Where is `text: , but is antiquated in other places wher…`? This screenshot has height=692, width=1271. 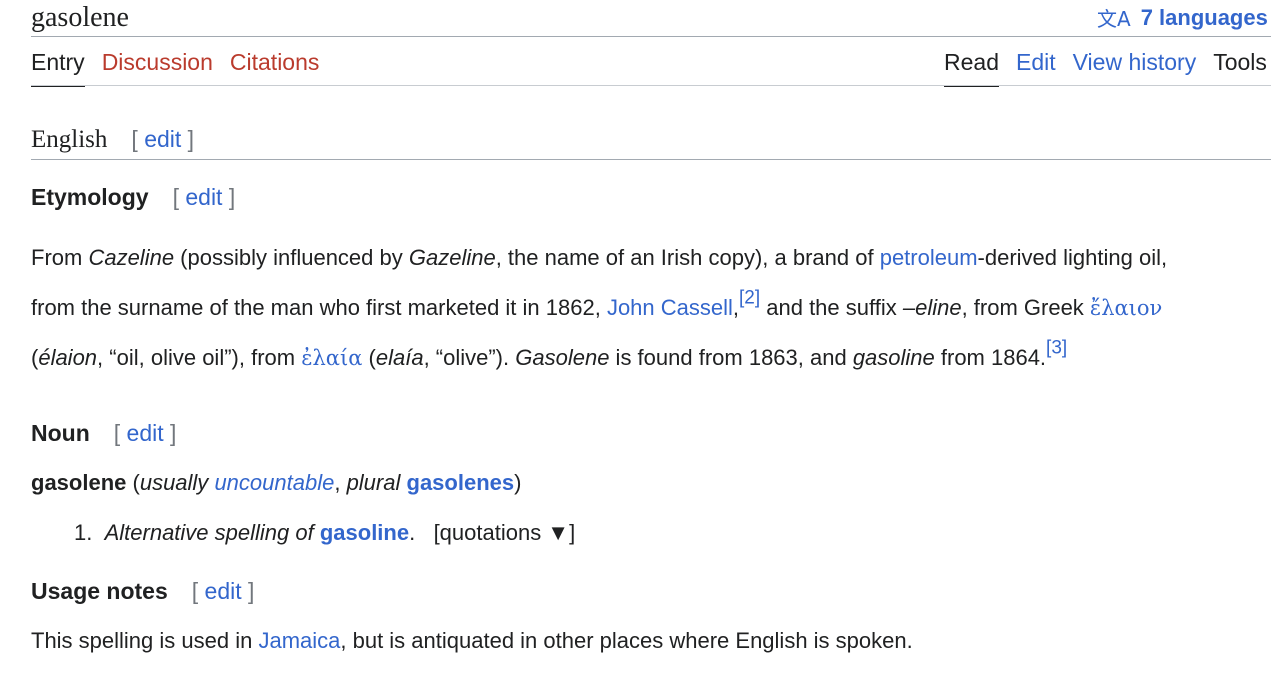
text: , but is antiquated in other places wher… is located at coordinates (626, 640).